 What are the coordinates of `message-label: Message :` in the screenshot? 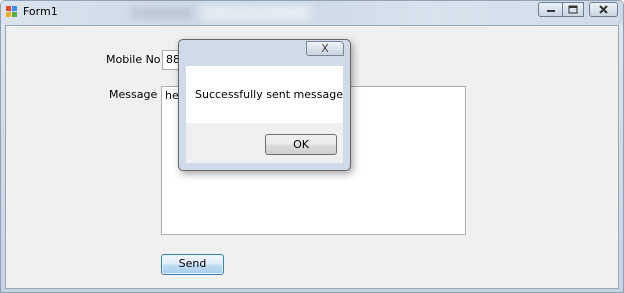 It's located at (137, 94).